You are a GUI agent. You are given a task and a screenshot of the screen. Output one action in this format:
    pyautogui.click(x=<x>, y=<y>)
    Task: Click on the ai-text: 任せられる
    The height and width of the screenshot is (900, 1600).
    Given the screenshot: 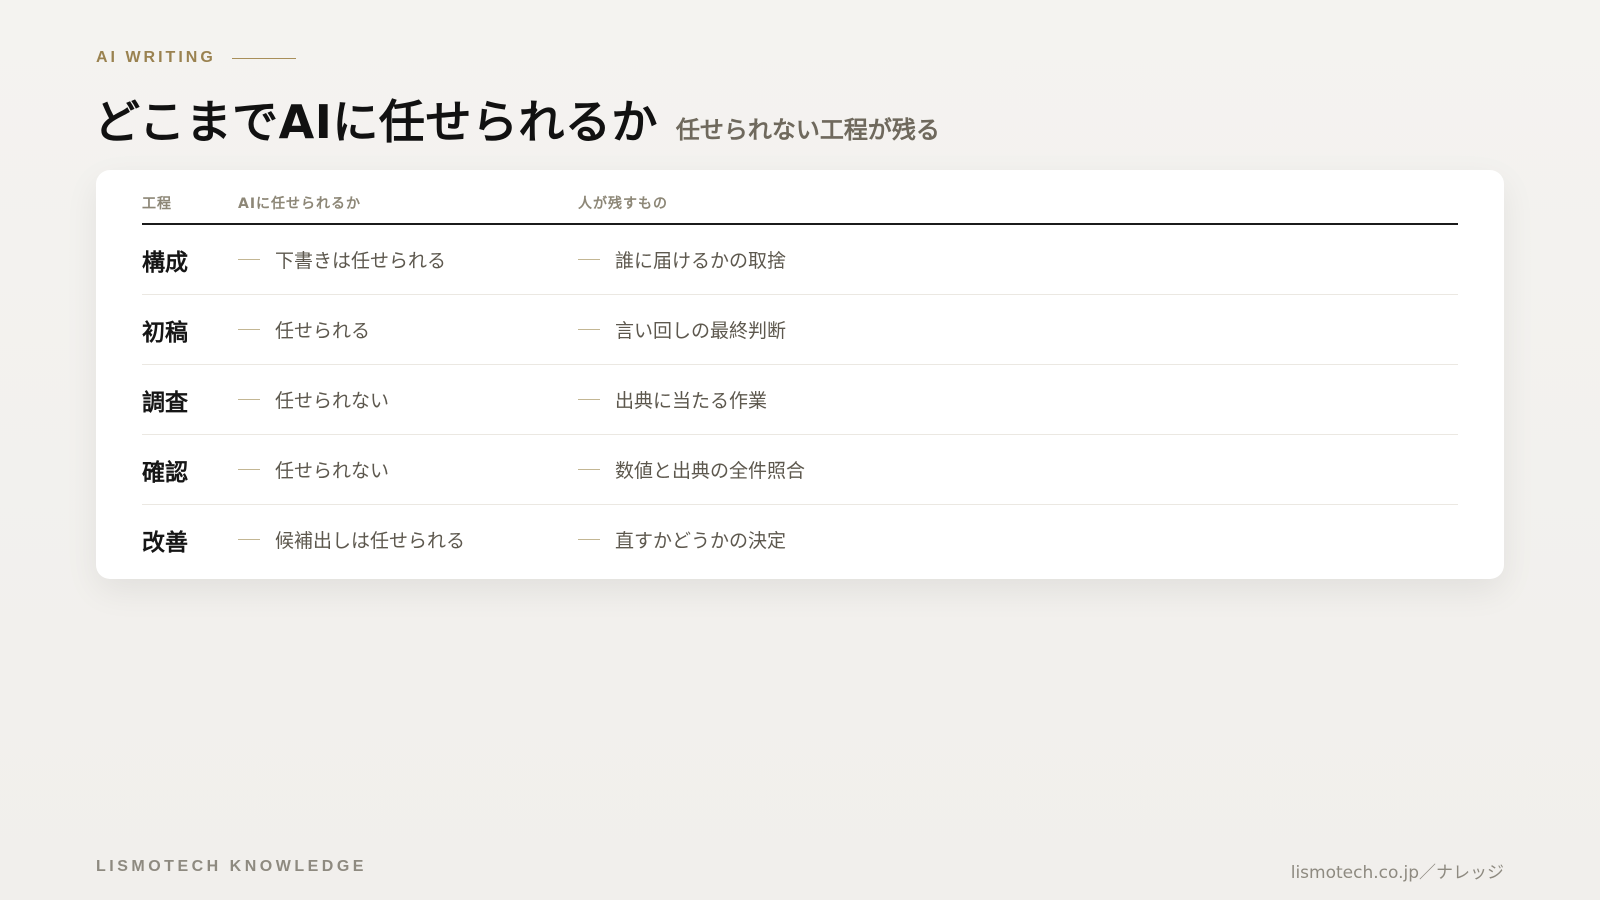 What is the action you would take?
    pyautogui.click(x=323, y=331)
    